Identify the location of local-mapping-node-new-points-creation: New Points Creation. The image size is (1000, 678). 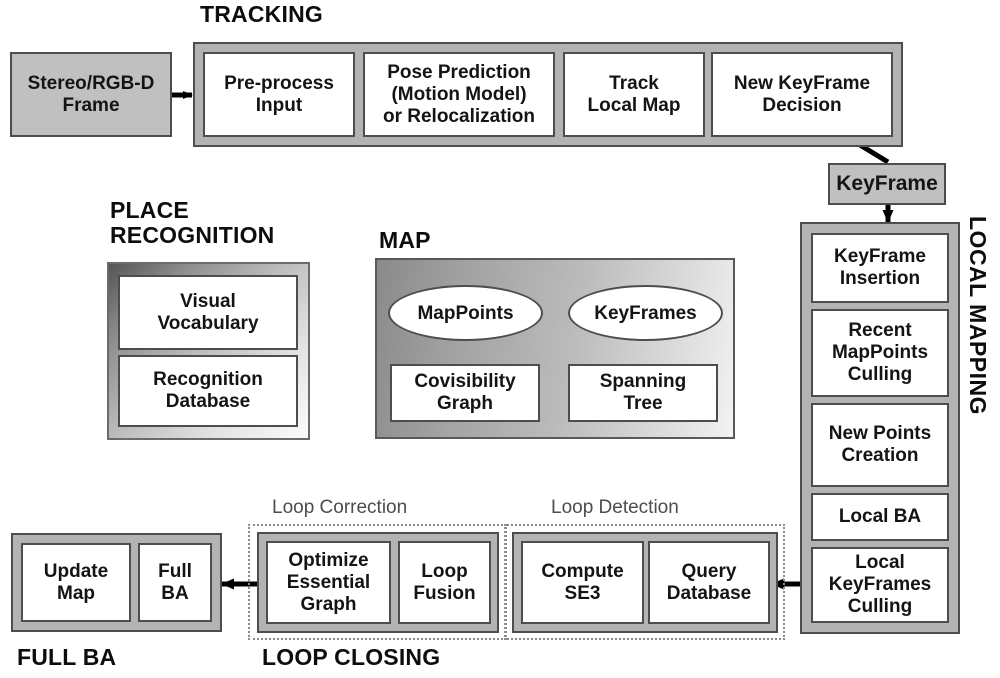
(880, 445).